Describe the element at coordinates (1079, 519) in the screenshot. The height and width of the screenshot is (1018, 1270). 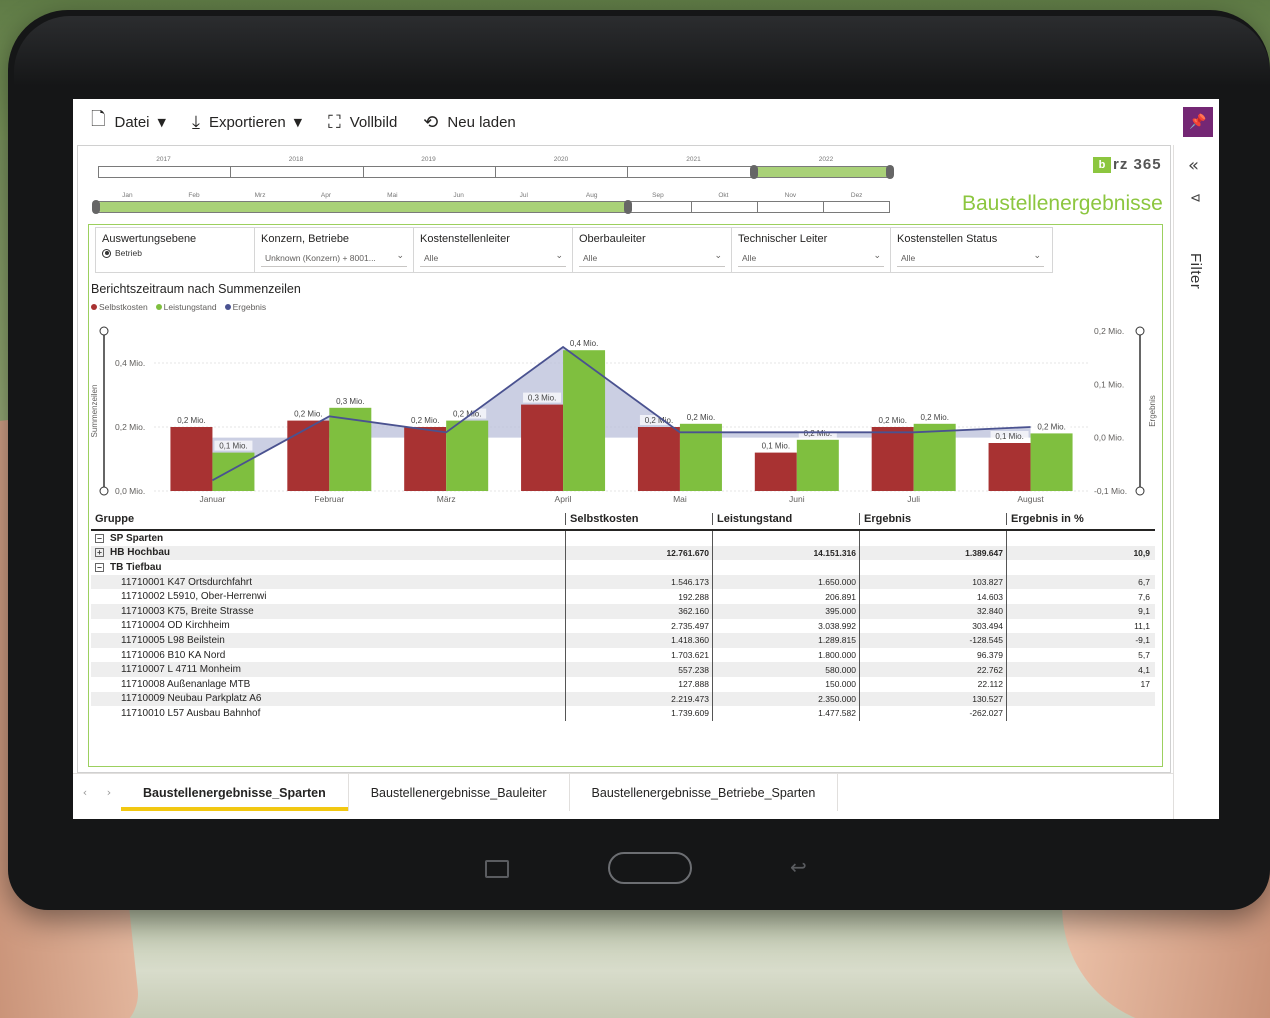
I see `column-header: Ergebnis in %` at that location.